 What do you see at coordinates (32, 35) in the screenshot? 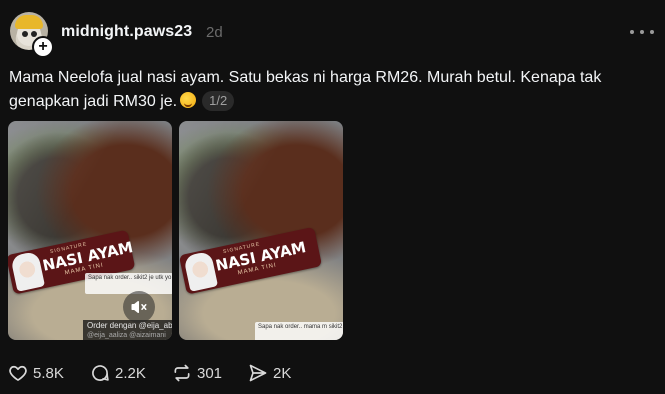
I see `avatar-container: +` at bounding box center [32, 35].